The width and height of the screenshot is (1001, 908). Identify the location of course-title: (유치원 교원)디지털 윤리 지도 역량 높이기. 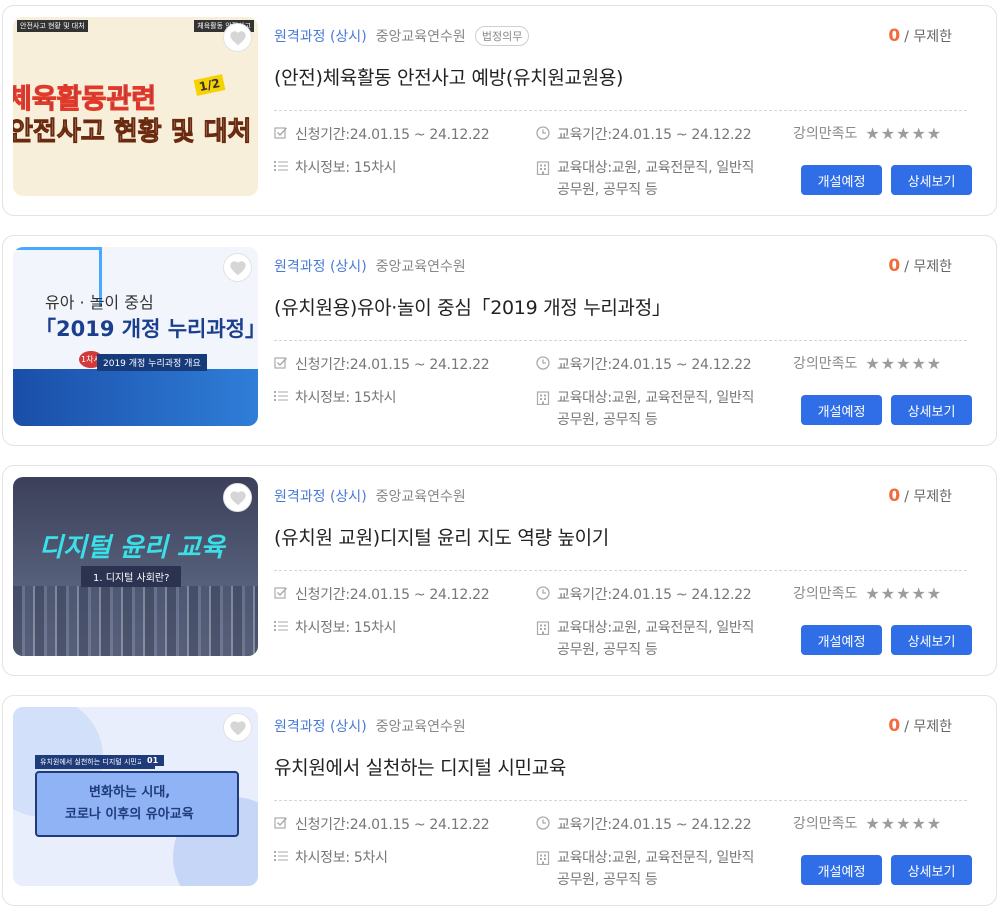
(441, 536).